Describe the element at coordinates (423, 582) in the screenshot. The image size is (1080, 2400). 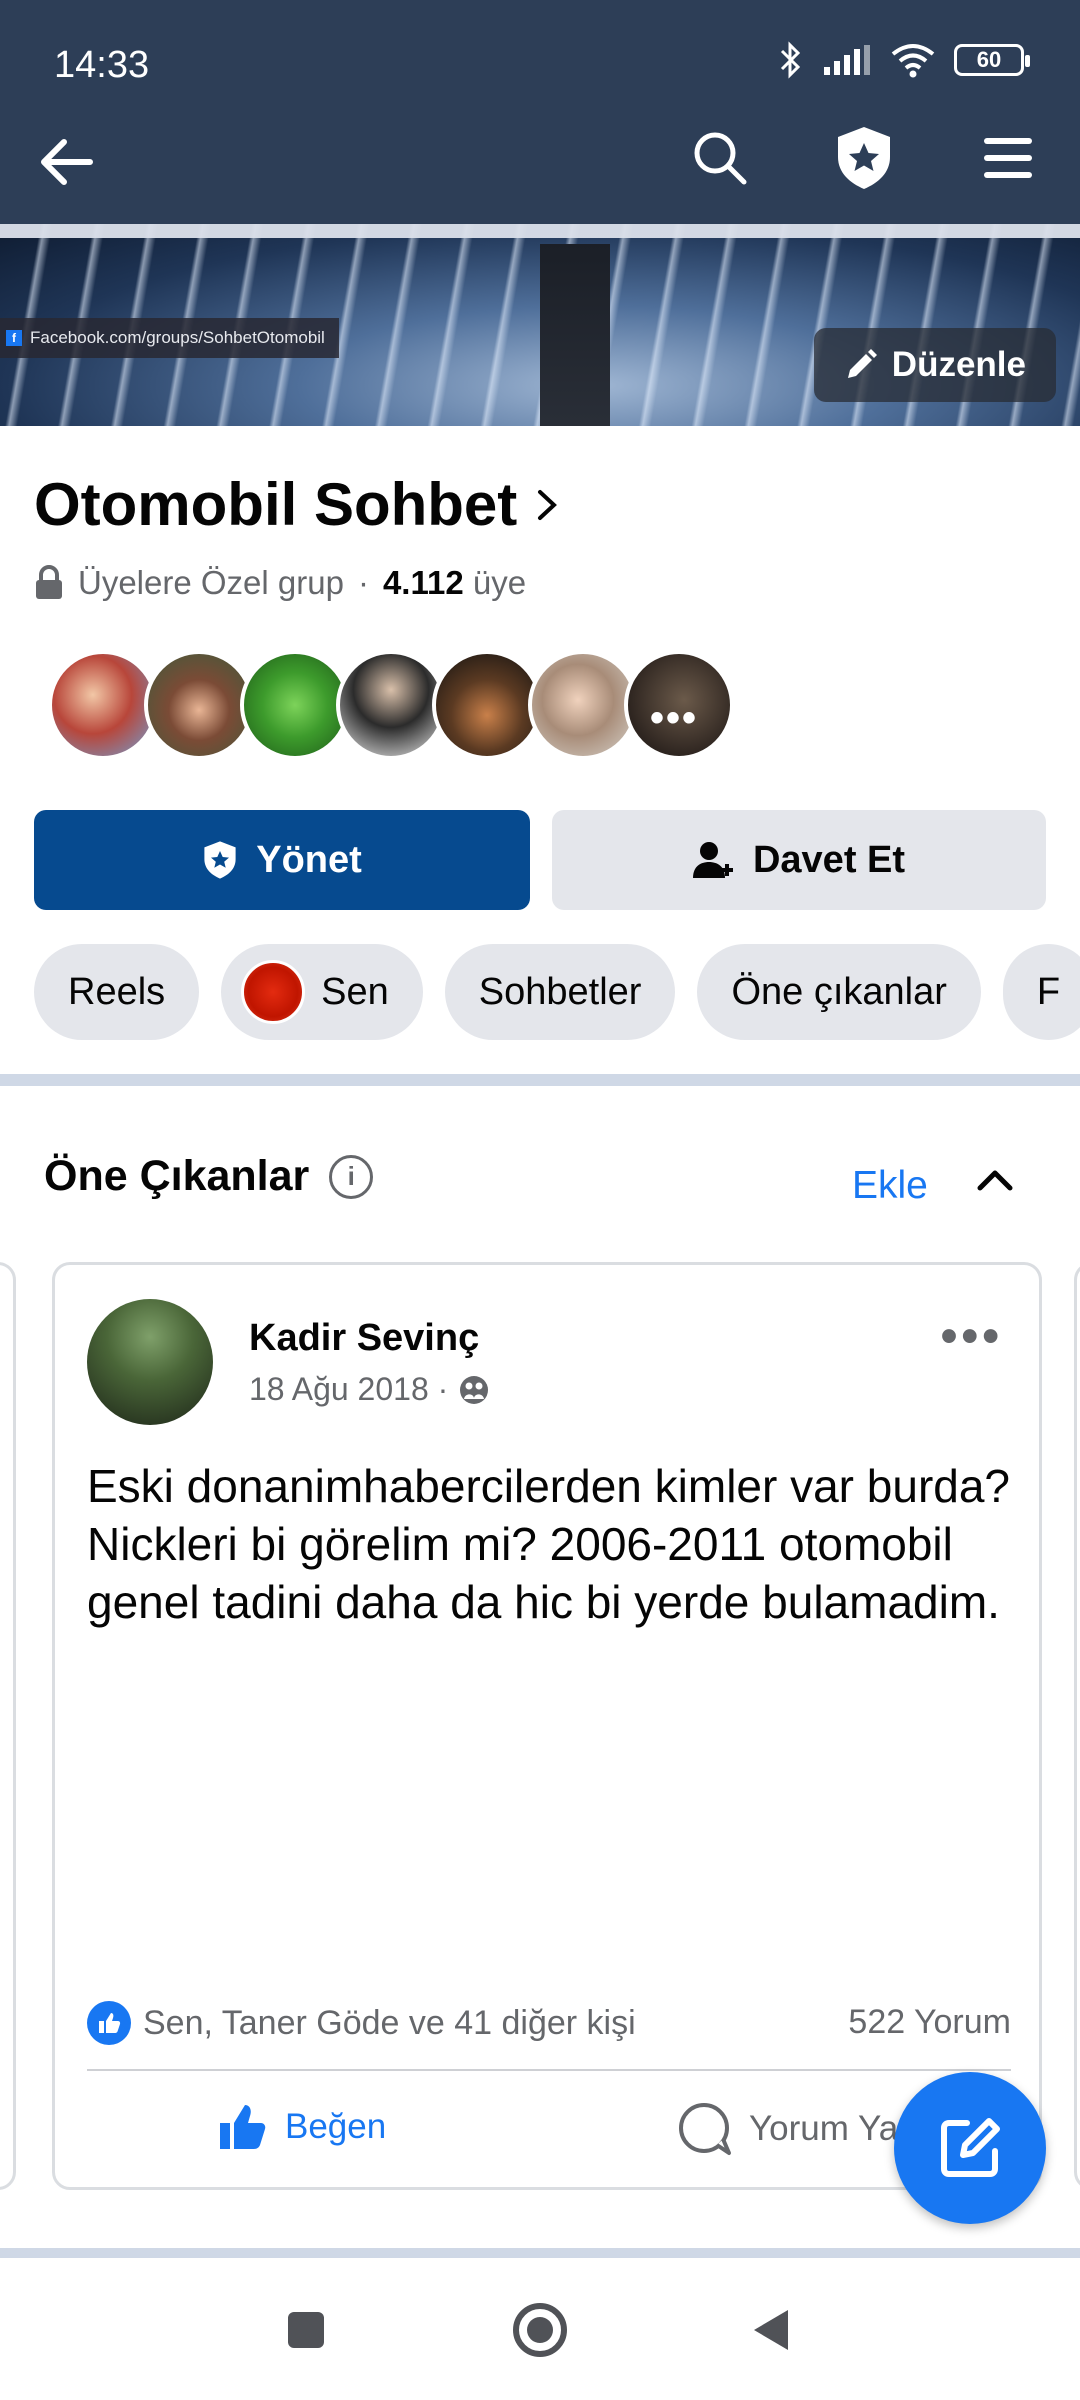
I see `member-count: 4.112` at that location.